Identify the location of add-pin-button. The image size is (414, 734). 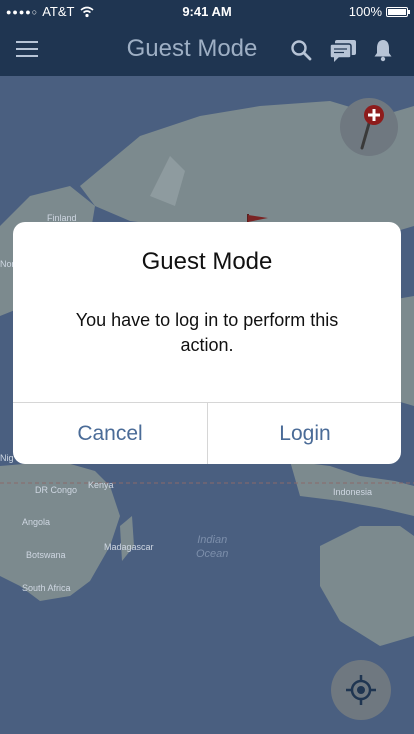
(369, 127).